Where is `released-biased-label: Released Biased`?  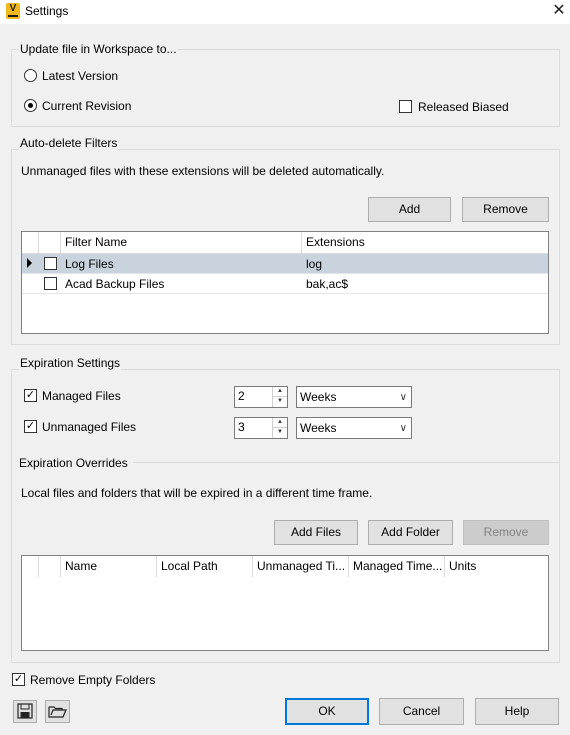
released-biased-label: Released Biased is located at coordinates (463, 107).